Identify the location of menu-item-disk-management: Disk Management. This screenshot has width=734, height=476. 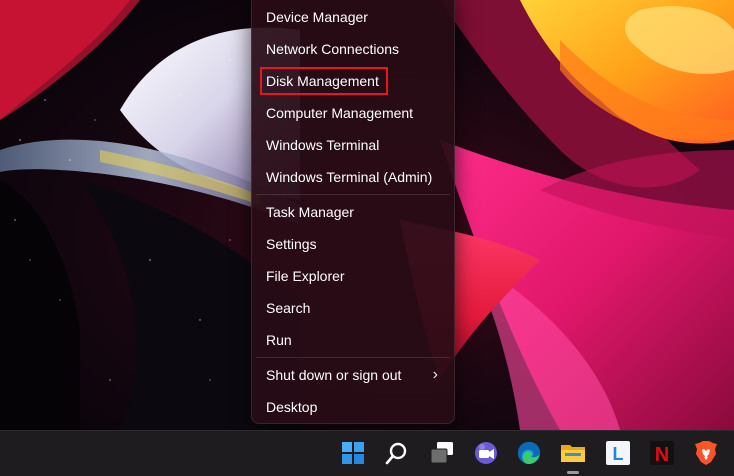
(353, 81).